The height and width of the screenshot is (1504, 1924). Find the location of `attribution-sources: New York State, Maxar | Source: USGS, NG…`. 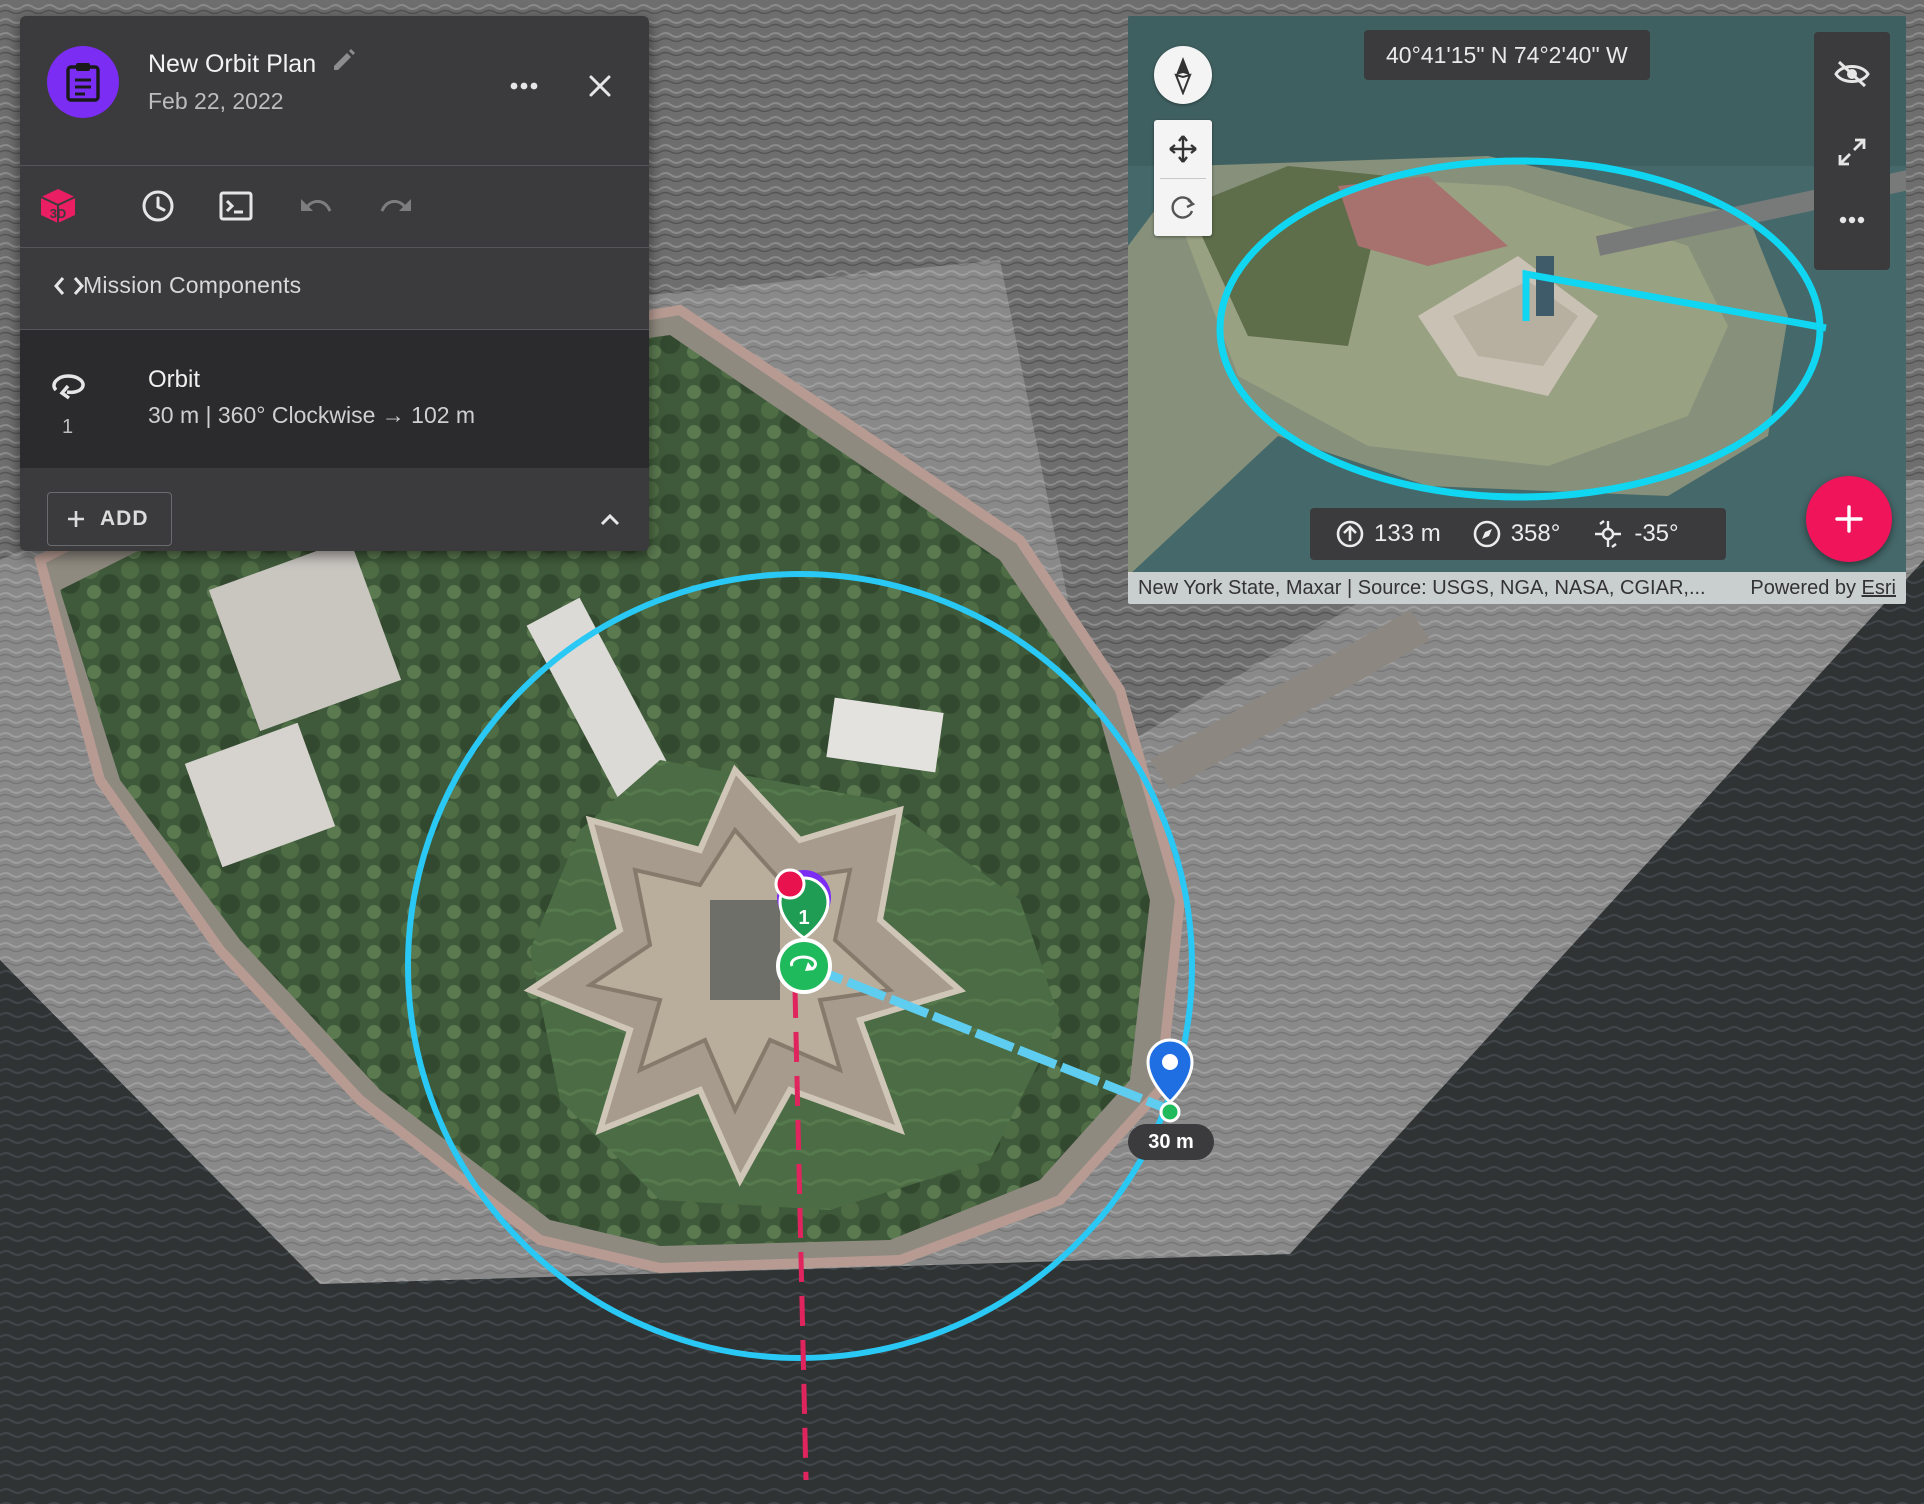

attribution-sources: New York State, Maxar | Source: USGS, NG… is located at coordinates (1422, 587).